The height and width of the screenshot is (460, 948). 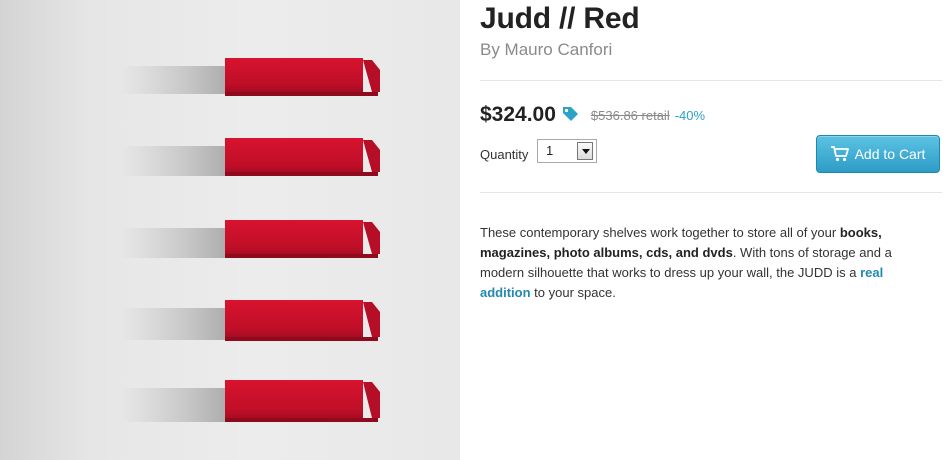 What do you see at coordinates (560, 18) in the screenshot?
I see `product-title: Judd // Red` at bounding box center [560, 18].